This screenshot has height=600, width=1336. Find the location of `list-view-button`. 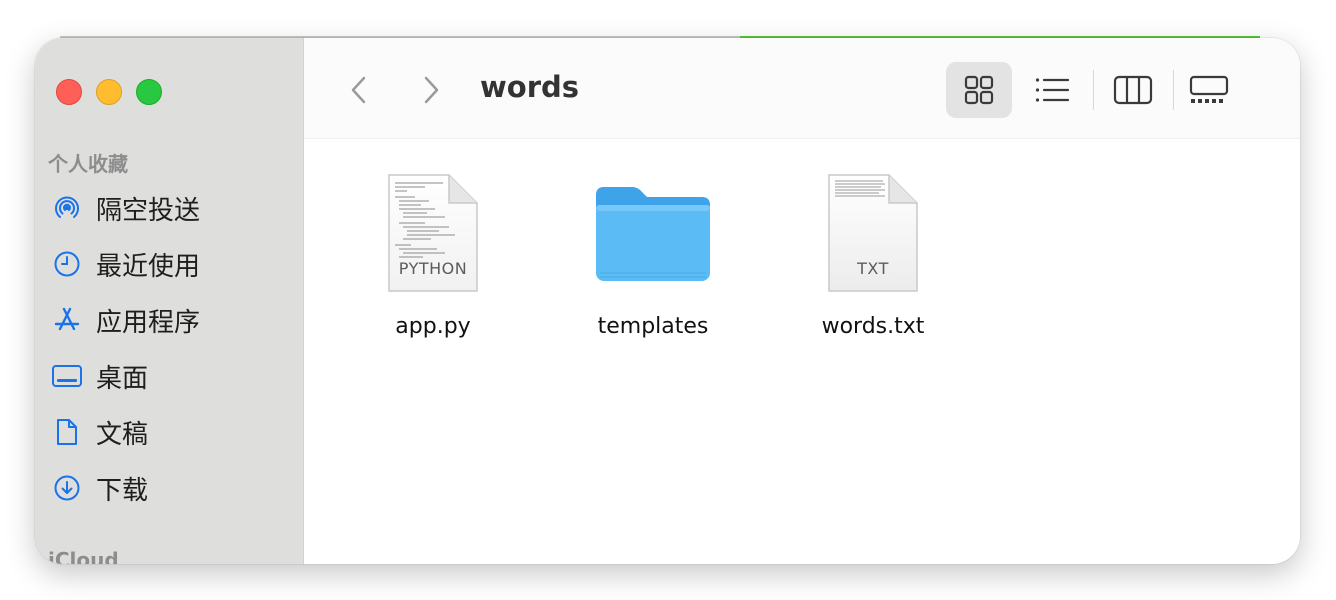

list-view-button is located at coordinates (1052, 90).